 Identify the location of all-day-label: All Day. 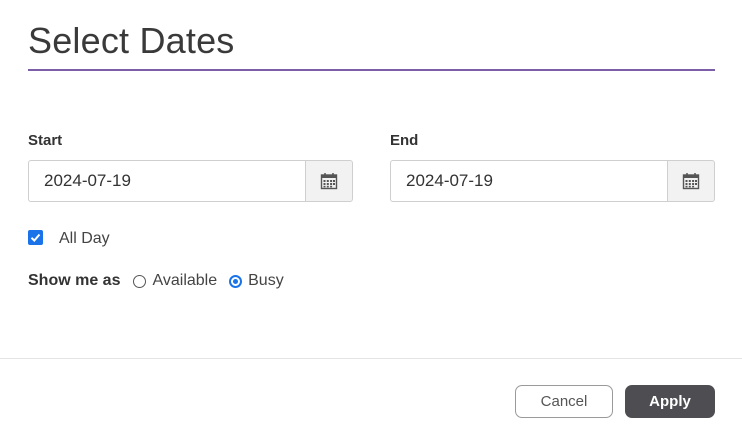
(84, 238).